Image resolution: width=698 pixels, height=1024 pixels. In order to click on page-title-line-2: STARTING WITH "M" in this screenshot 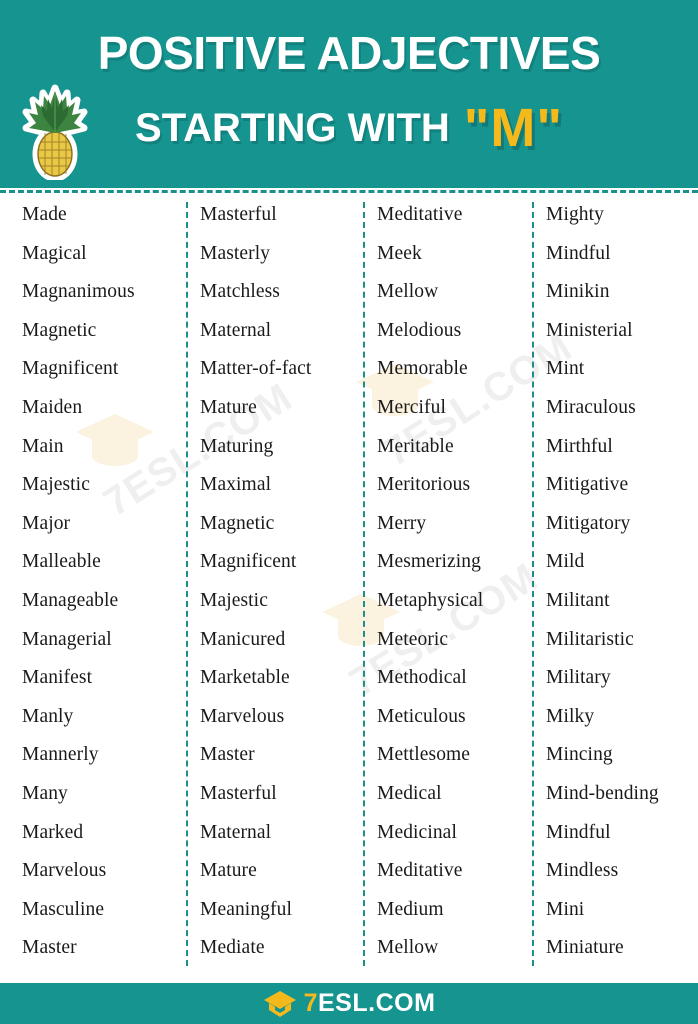, I will do `click(349, 126)`.